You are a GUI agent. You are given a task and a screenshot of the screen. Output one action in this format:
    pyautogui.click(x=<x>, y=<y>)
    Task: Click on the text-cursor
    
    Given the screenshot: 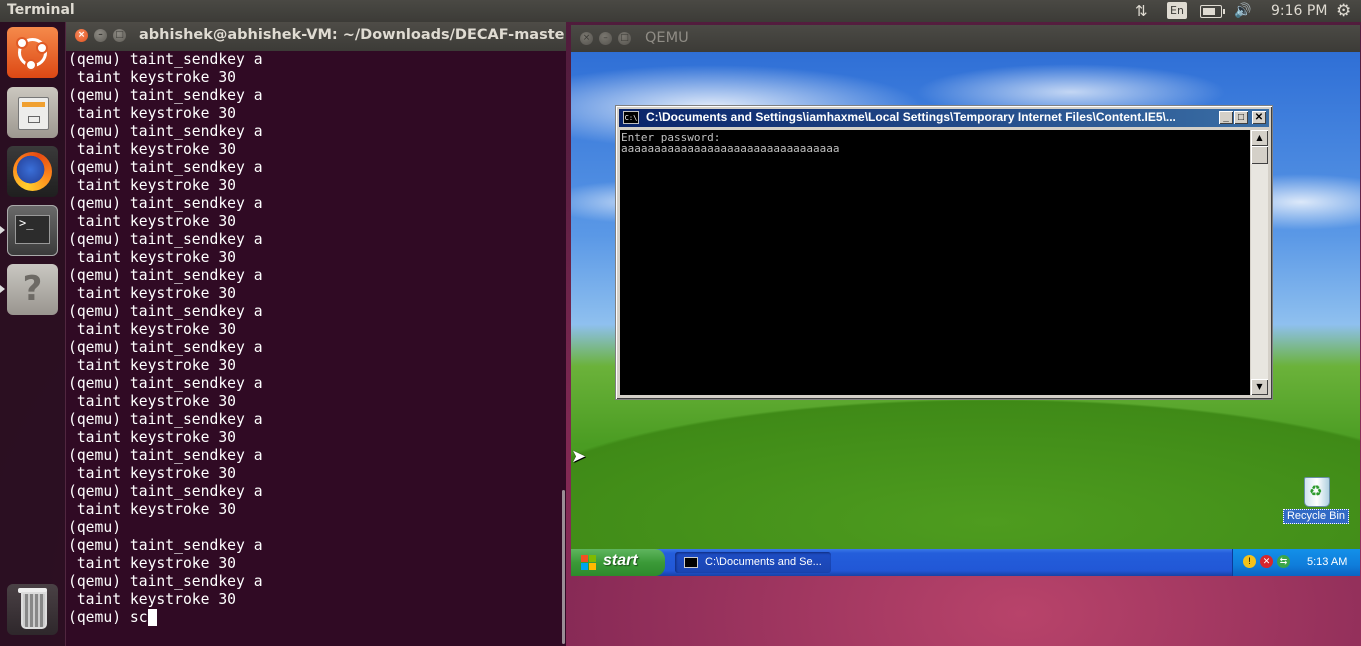 What is the action you would take?
    pyautogui.click(x=152, y=617)
    